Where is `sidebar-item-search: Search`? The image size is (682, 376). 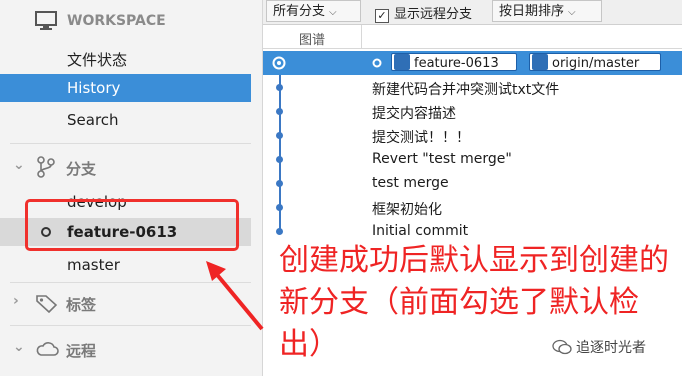
sidebar-item-search: Search is located at coordinates (125, 120).